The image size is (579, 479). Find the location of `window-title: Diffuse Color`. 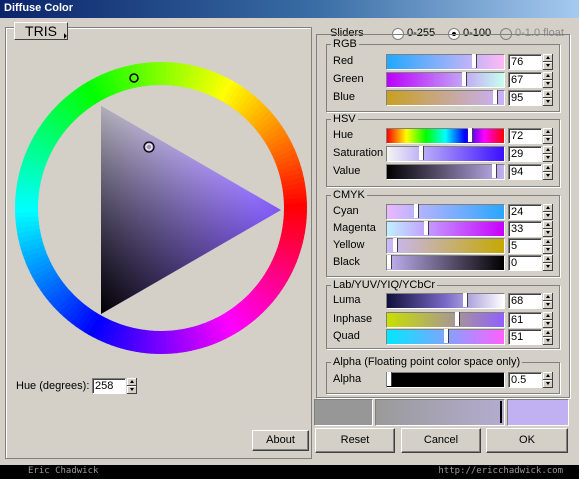

window-title: Diffuse Color is located at coordinates (39, 8).